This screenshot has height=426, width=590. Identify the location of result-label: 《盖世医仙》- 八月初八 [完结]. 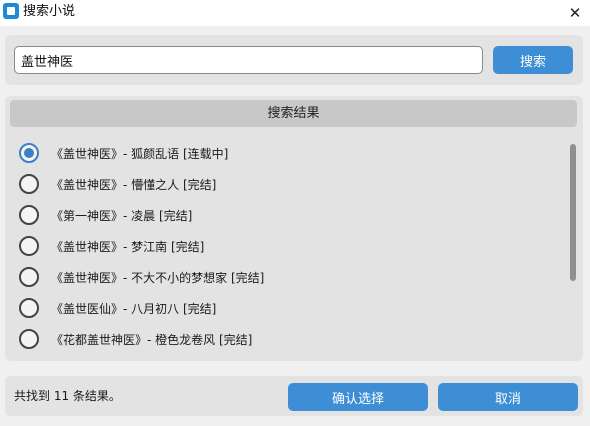
(134, 308).